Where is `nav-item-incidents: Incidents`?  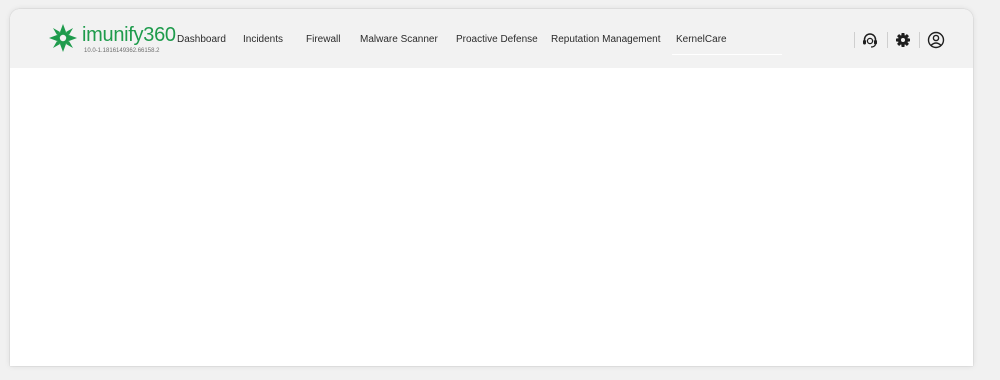 nav-item-incidents: Incidents is located at coordinates (263, 39).